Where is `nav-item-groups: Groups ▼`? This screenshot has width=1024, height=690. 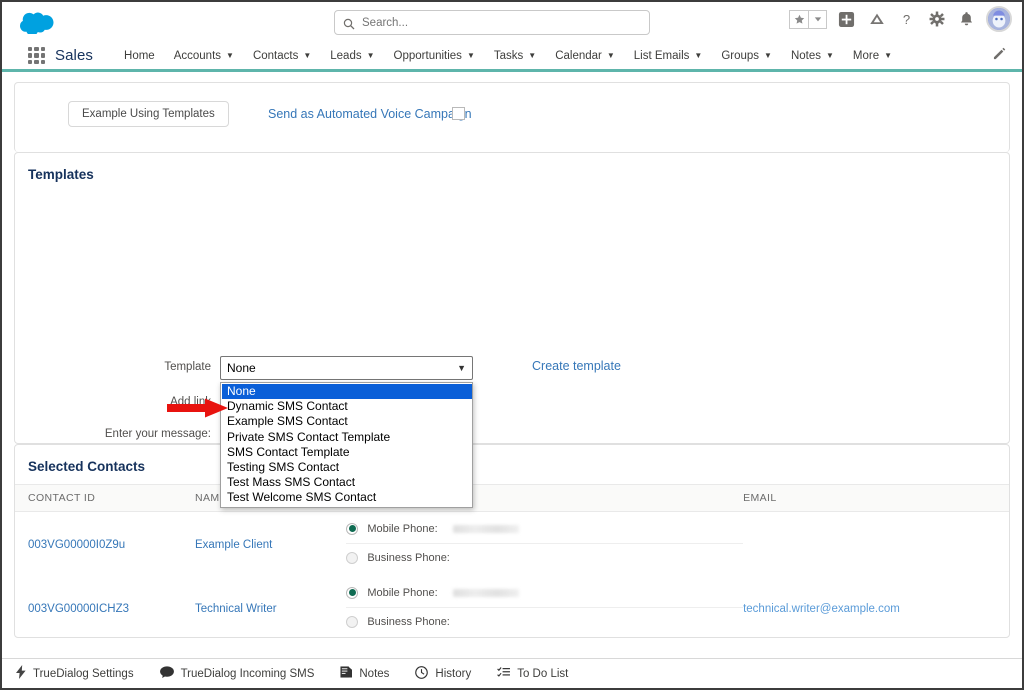
nav-item-groups: Groups ▼ is located at coordinates (746, 56).